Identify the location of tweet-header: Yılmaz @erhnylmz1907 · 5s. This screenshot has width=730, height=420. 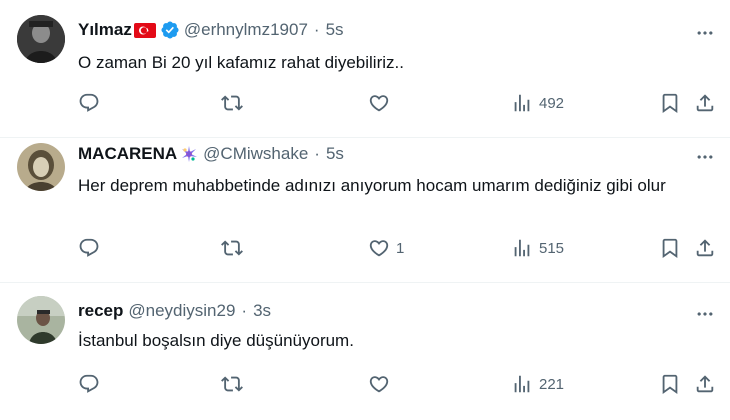
(211, 30).